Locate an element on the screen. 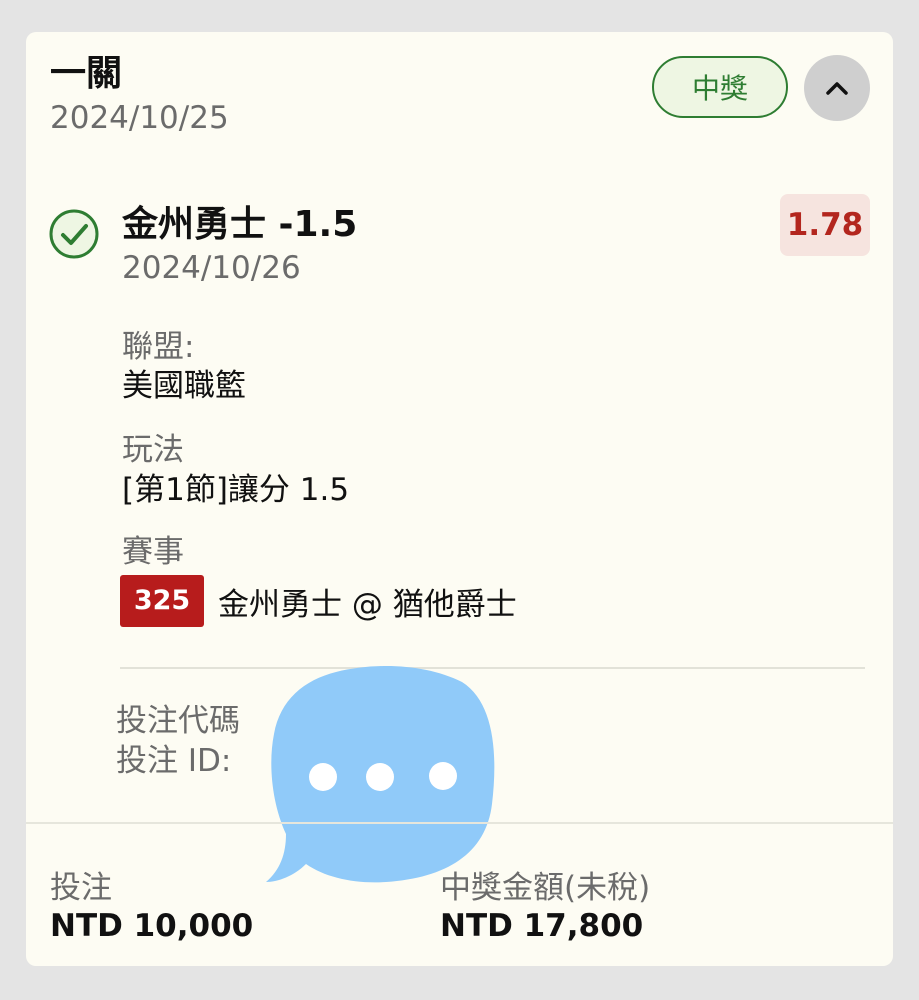 This screenshot has width=919, height=1000. bet-id-label: 投注 ID: is located at coordinates (174, 761).